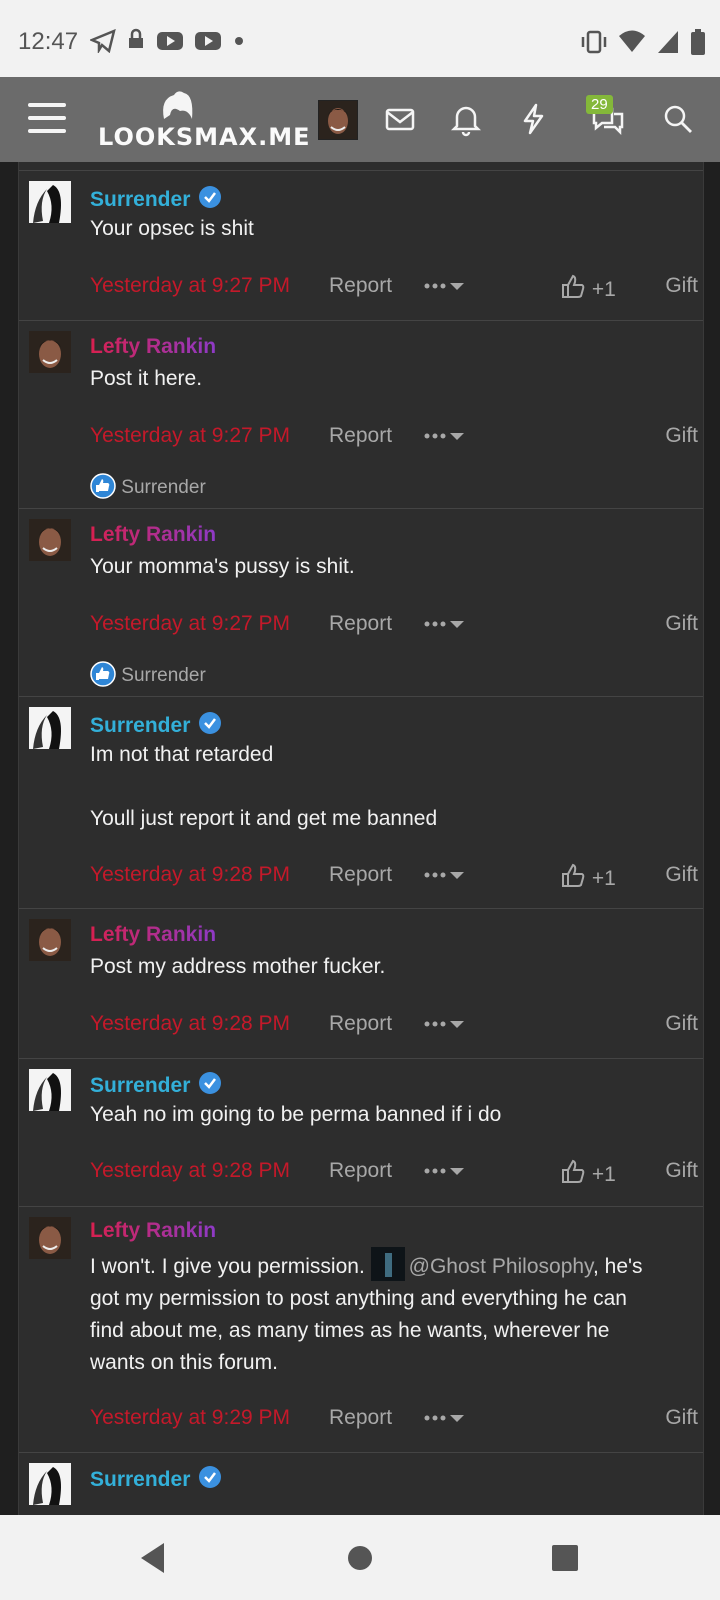 The image size is (720, 1600). What do you see at coordinates (643, 42) in the screenshot?
I see `system-icons` at bounding box center [643, 42].